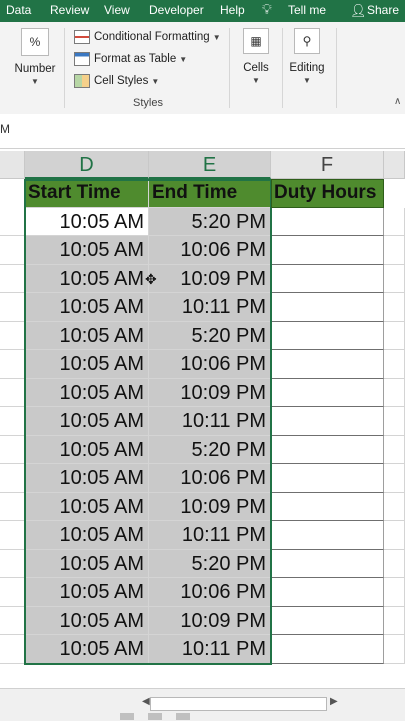 This screenshot has width=405, height=721. What do you see at coordinates (87, 193) in the screenshot?
I see `cell-header-start-time: Start Time` at bounding box center [87, 193].